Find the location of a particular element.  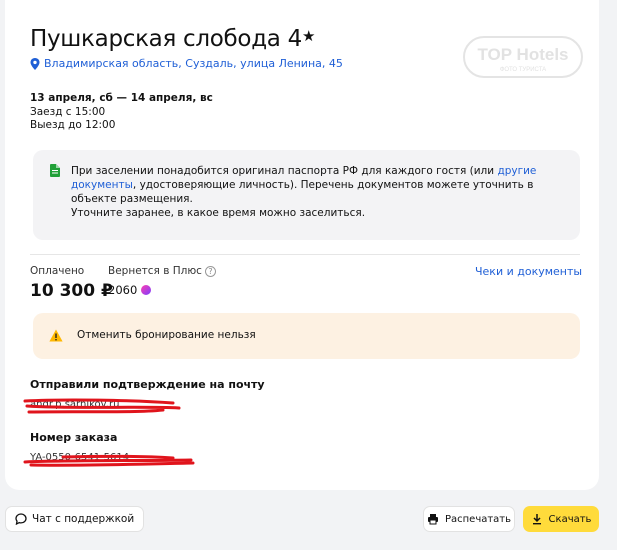

print-button: Распечатать is located at coordinates (469, 519).